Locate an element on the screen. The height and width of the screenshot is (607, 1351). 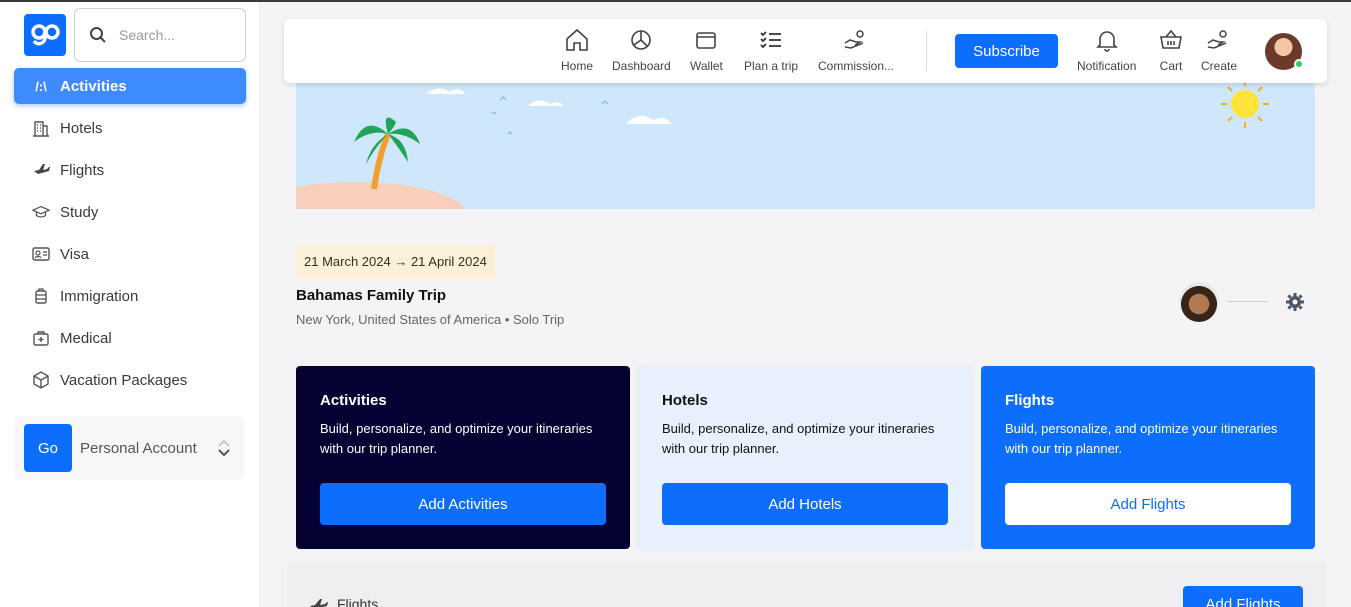
flights-section-header: Flights is located at coordinates (343, 601).